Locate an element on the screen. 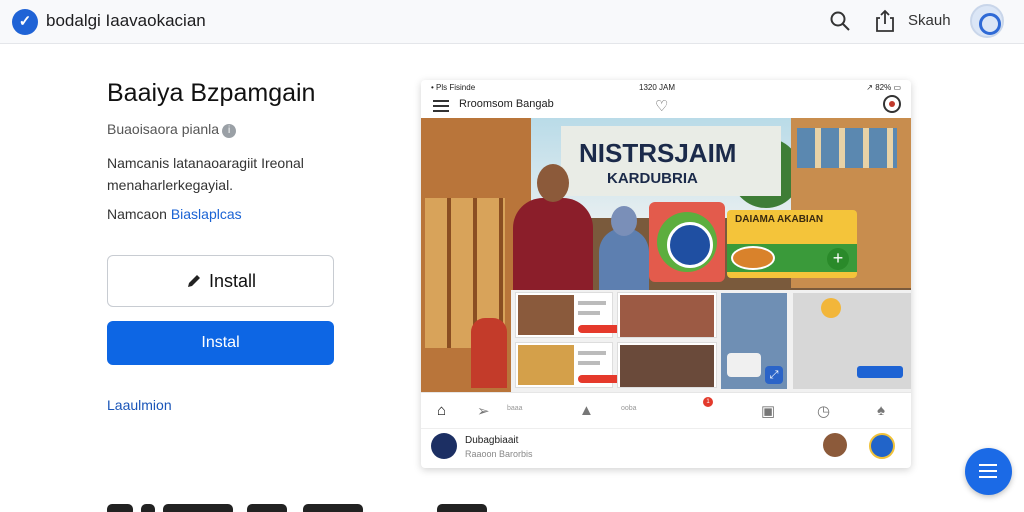  add-icon: + is located at coordinates (838, 259).